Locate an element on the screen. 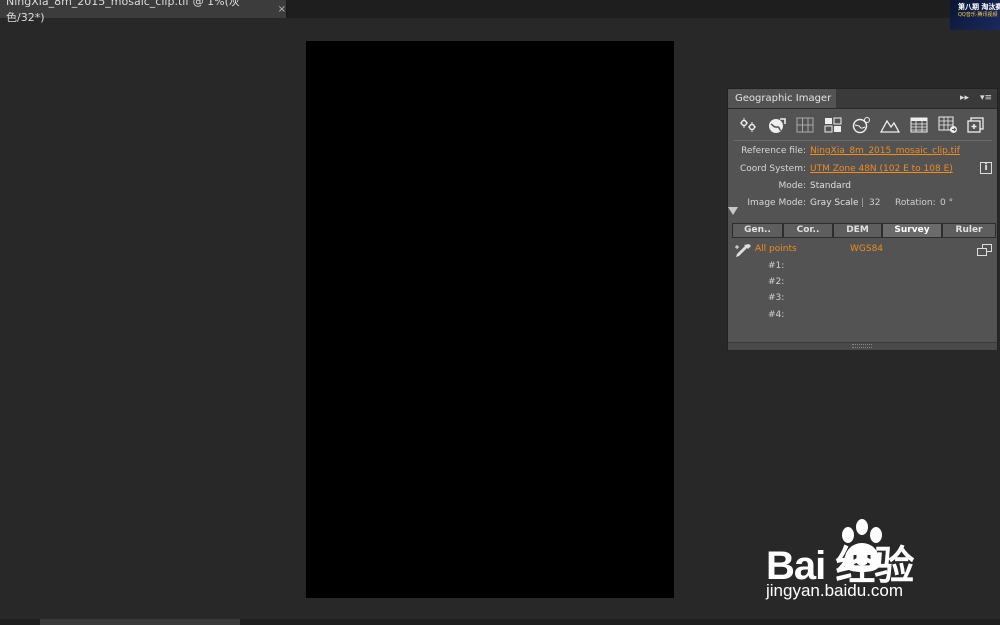 Image resolution: width=1000 pixels, height=625 pixels. subtab-bar: Gen.. Cor.. DEM Survey Ruler is located at coordinates (864, 231).